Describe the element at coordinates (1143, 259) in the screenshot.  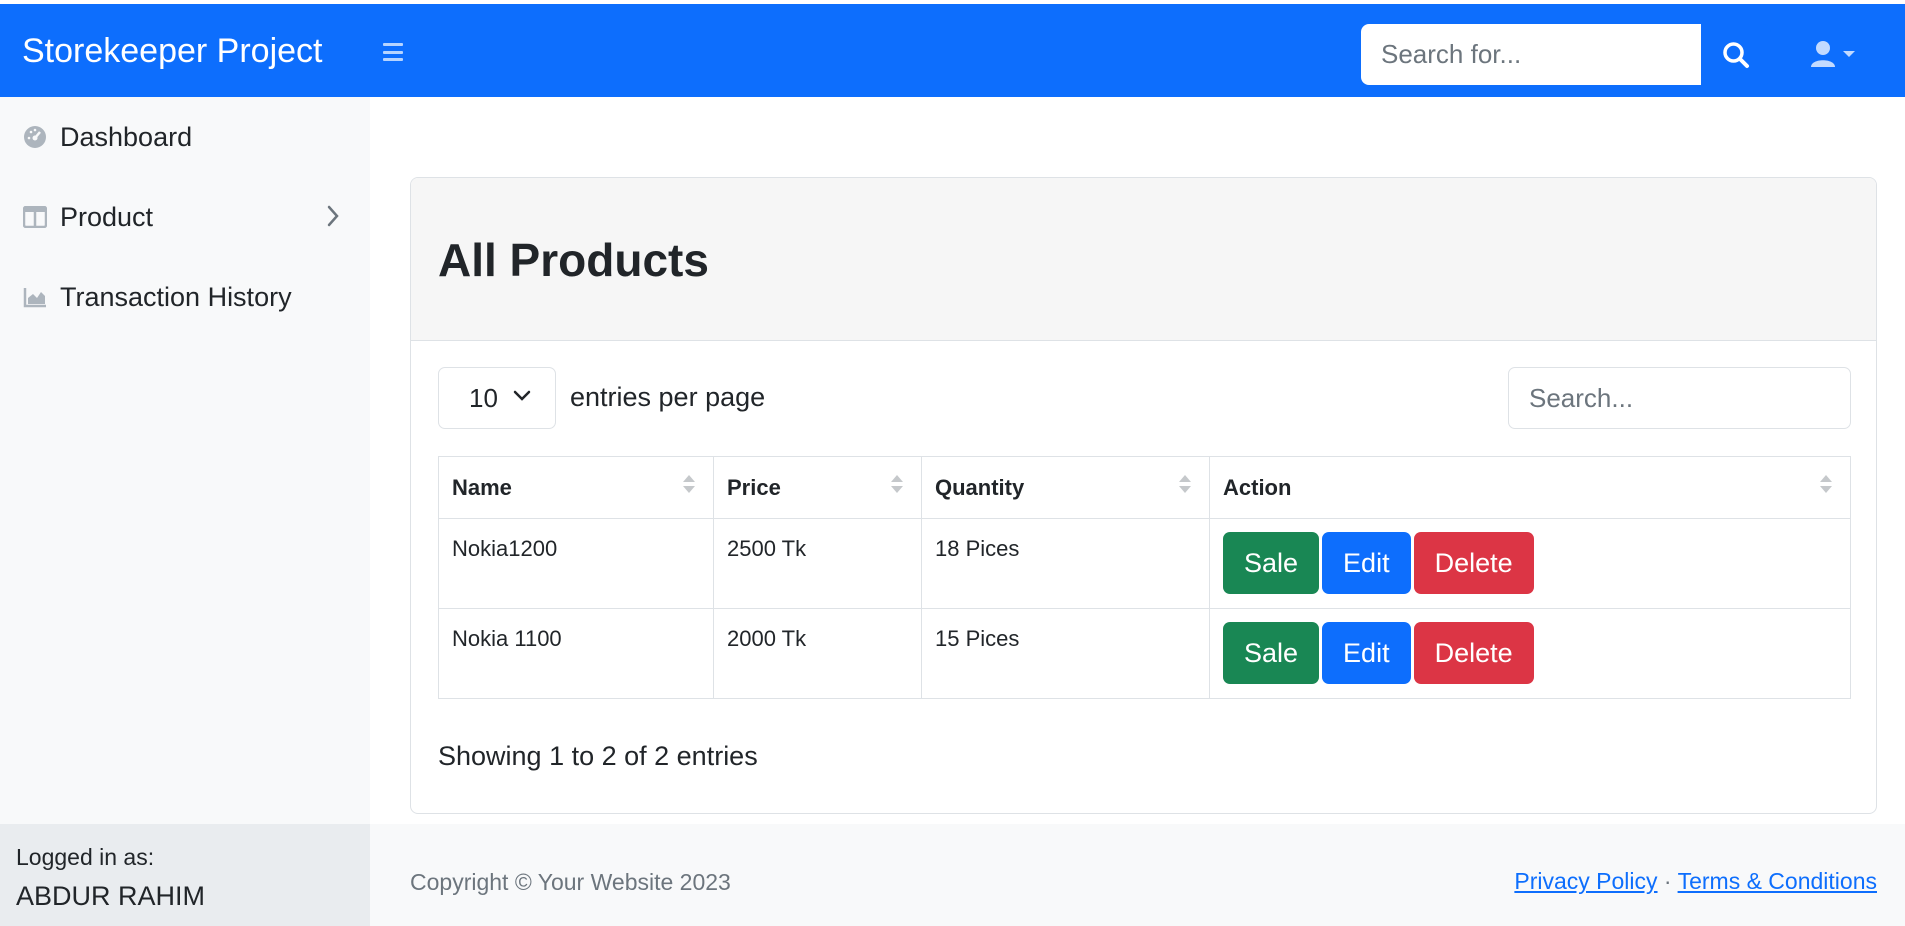
I see `card-header: All Products` at that location.